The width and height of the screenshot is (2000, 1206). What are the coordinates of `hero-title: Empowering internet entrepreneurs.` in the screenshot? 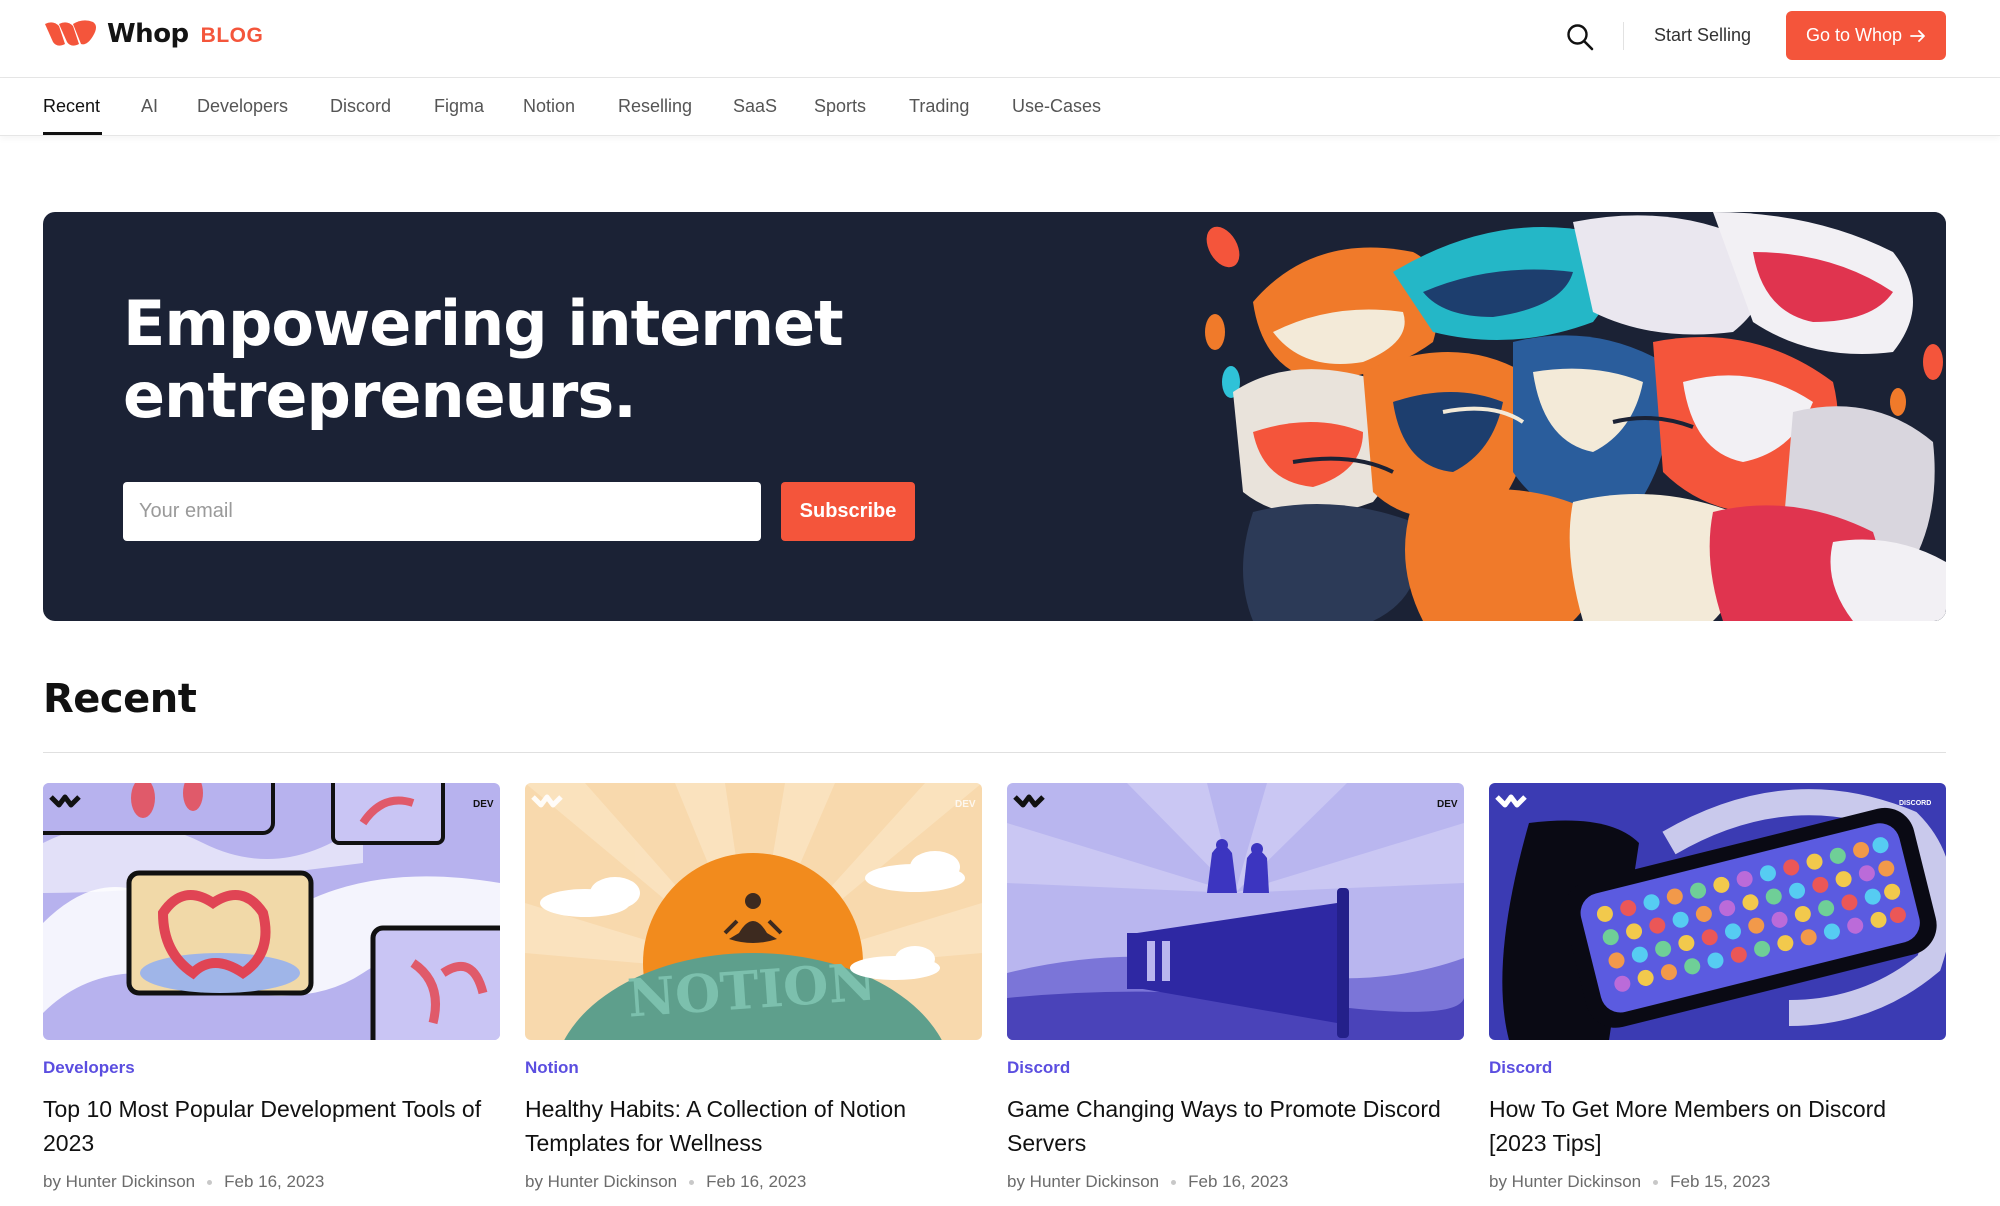 It's located at (483, 359).